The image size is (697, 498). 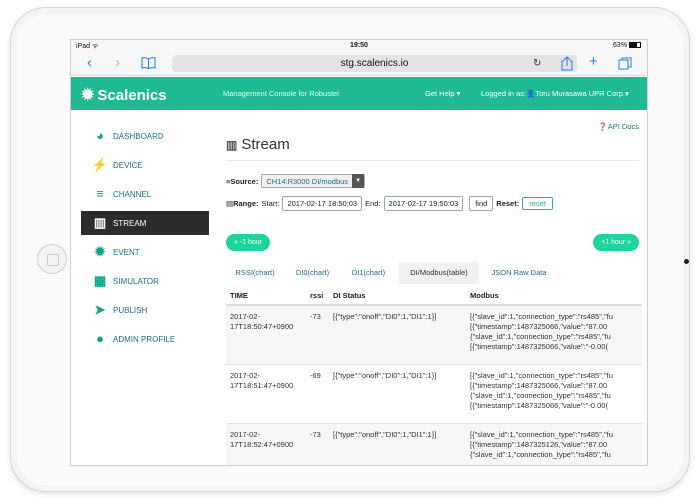 What do you see at coordinates (358, 181) in the screenshot?
I see `chevron-down-icon: ▼` at bounding box center [358, 181].